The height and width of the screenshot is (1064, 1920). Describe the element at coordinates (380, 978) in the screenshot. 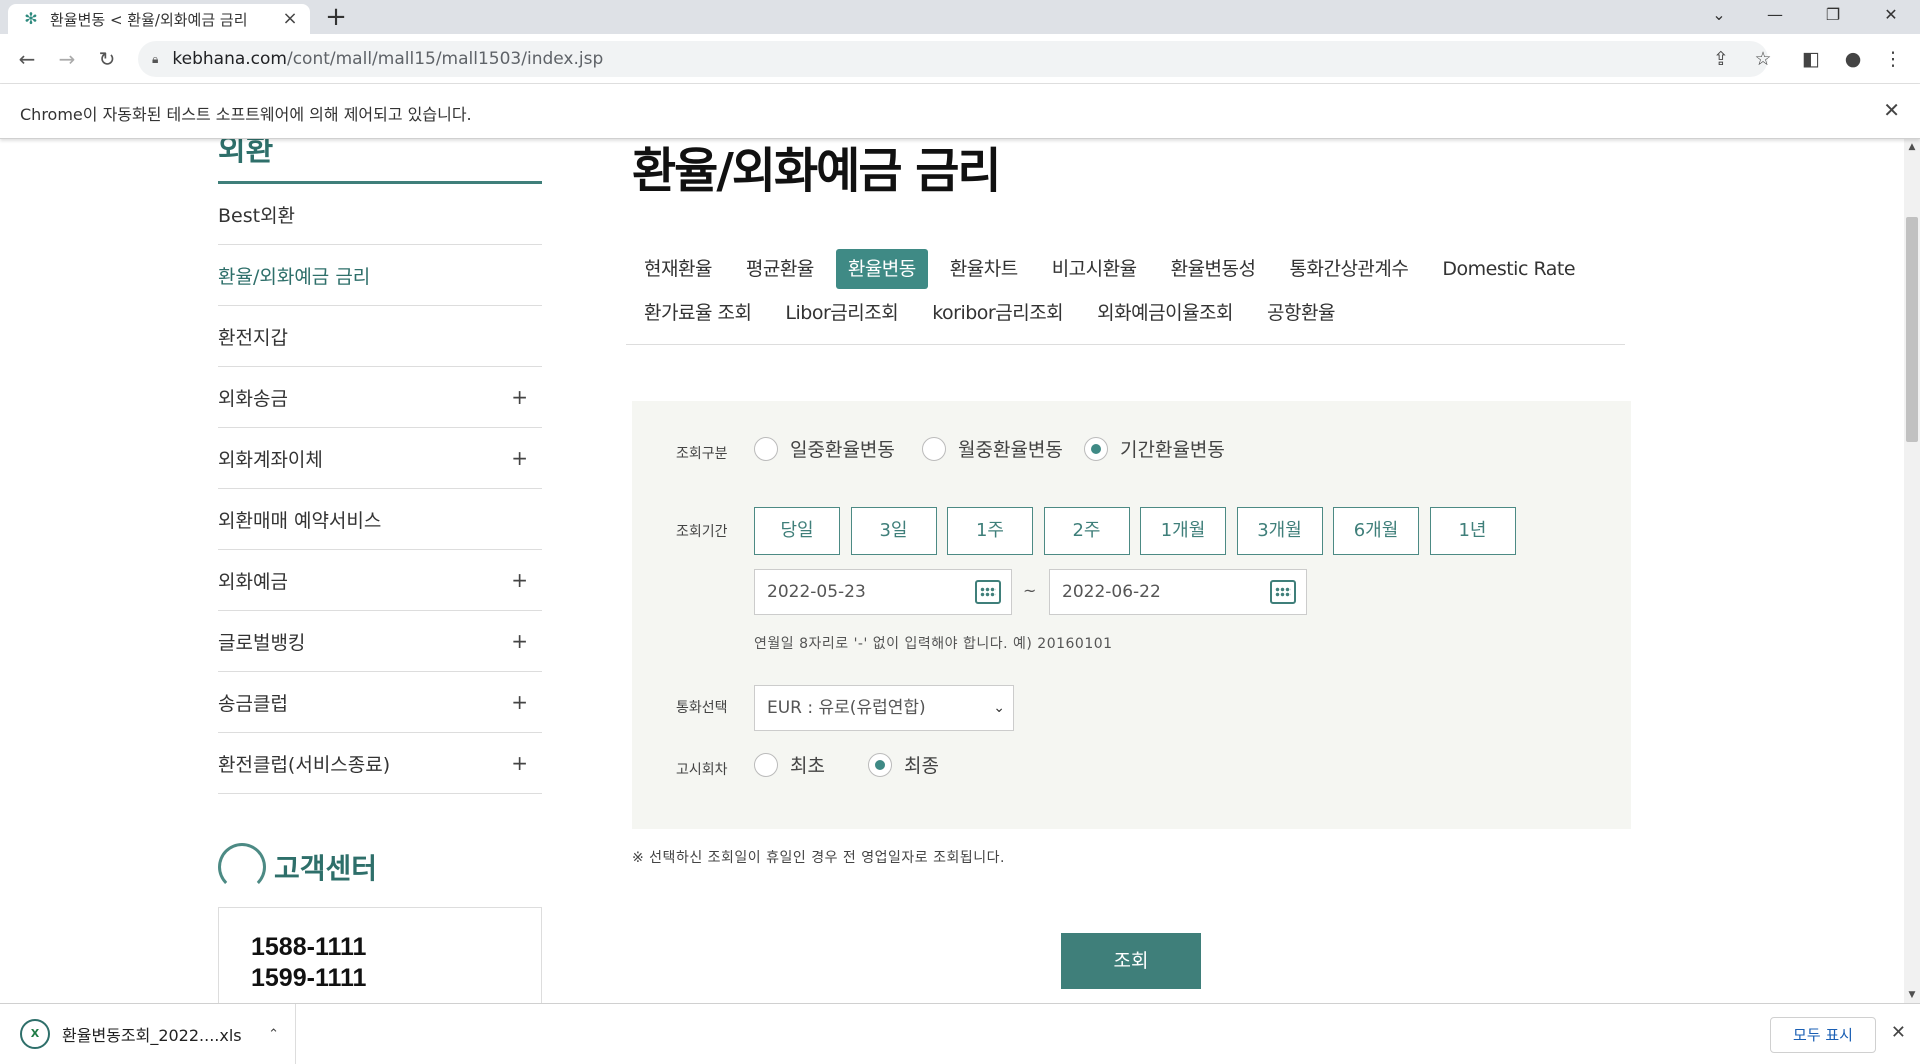

I see `phone-number-2: 1599-1111` at that location.